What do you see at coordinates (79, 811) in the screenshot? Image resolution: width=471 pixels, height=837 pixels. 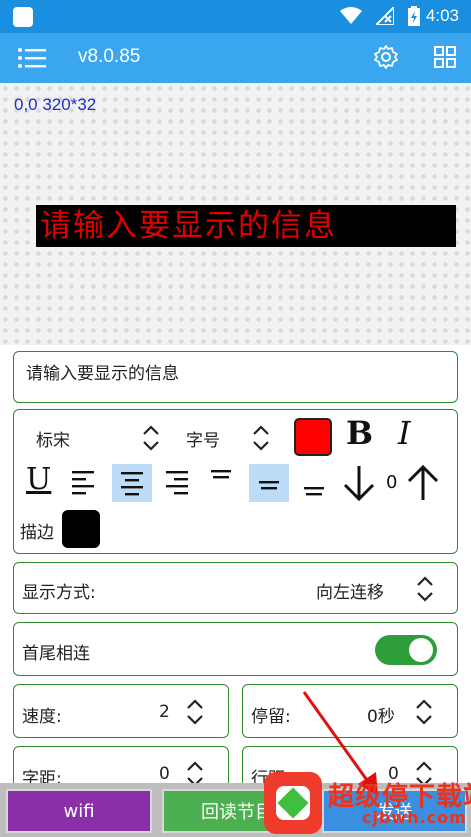 I see `wifi-button: wifi` at bounding box center [79, 811].